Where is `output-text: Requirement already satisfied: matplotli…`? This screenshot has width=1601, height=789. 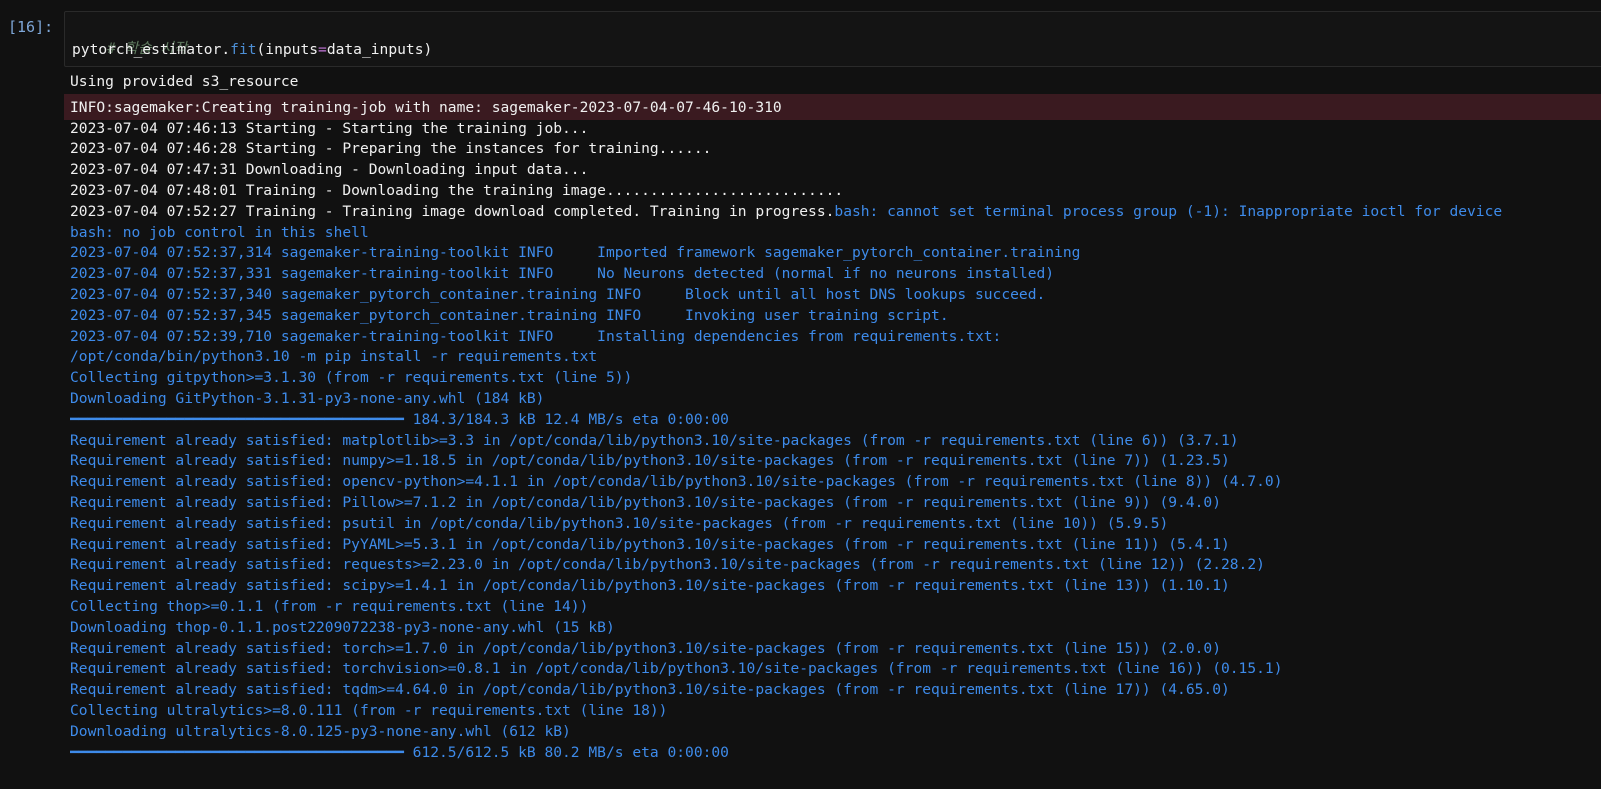
output-text: Requirement already satisfied: matplotli… is located at coordinates (654, 440).